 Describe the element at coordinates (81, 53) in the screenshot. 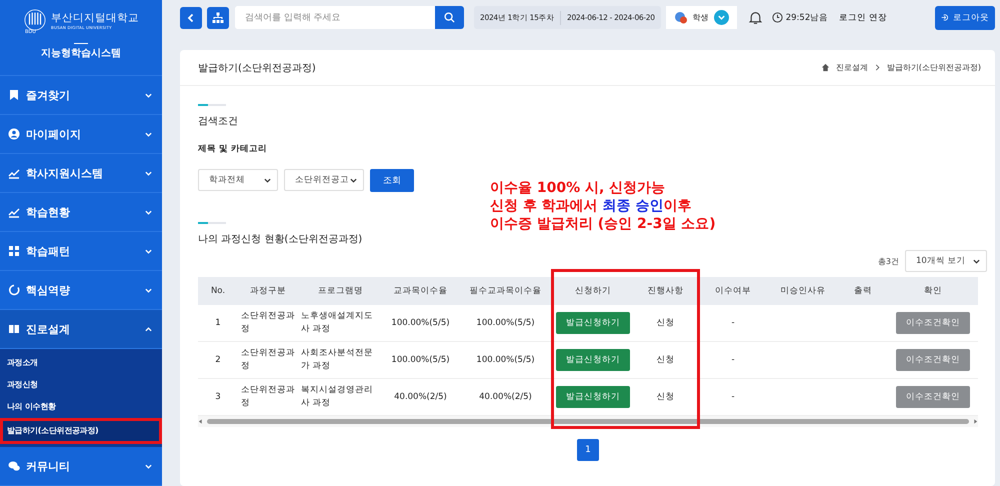

I see `system-title: 지능형학습시스템` at that location.